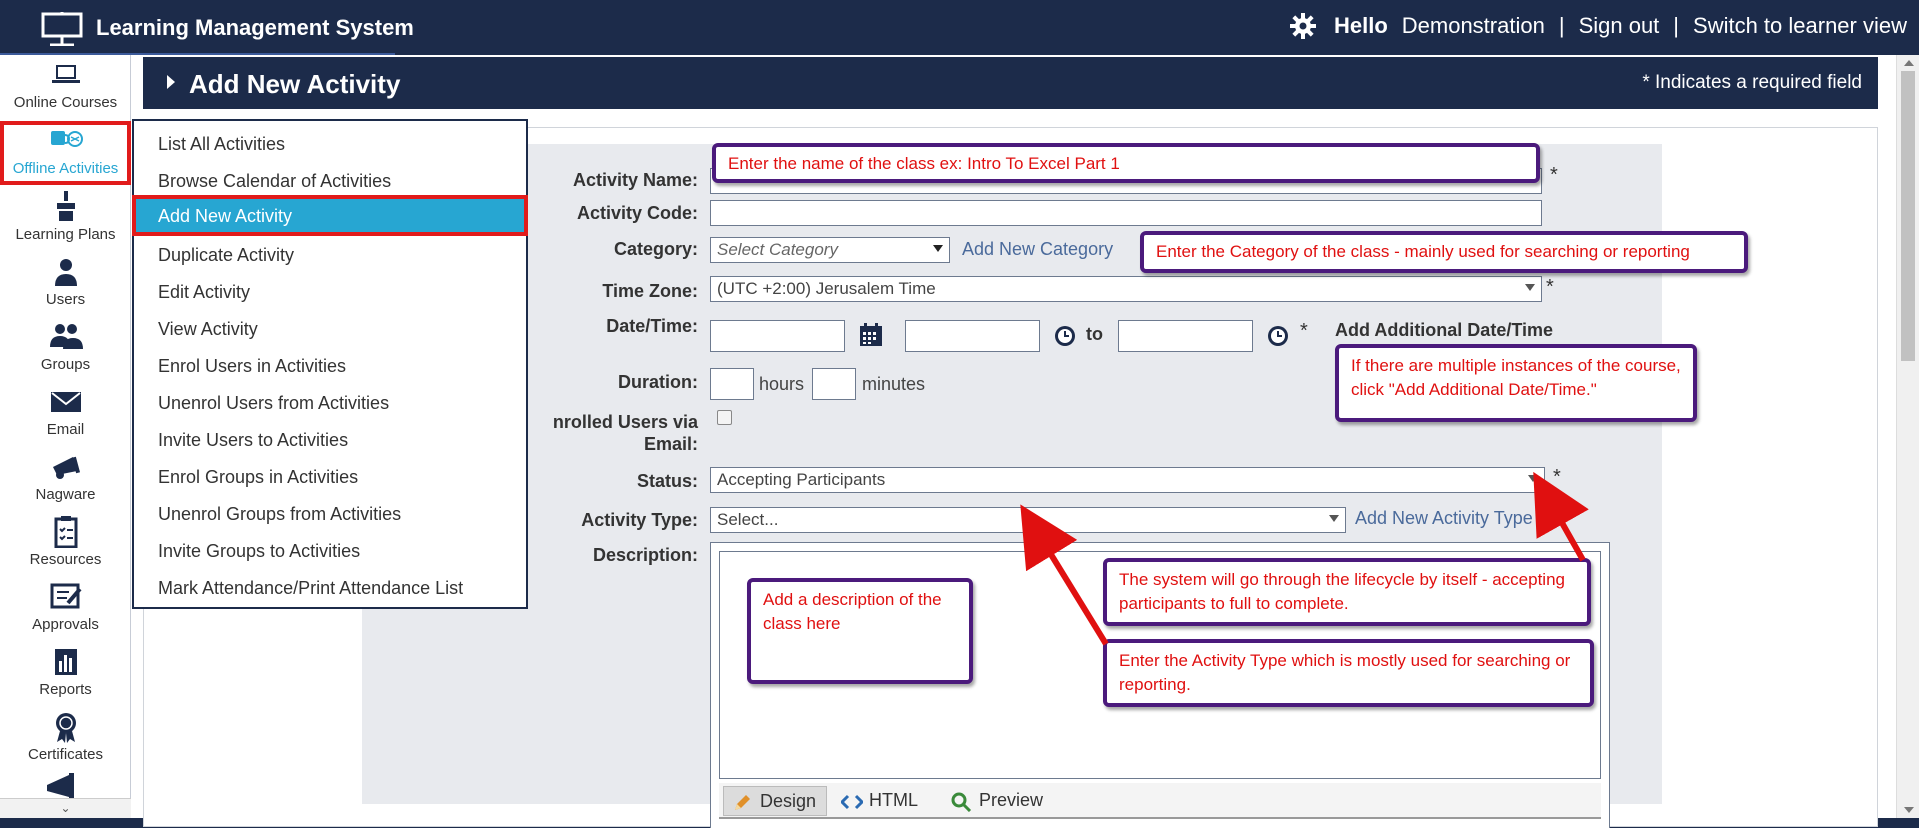 The height and width of the screenshot is (828, 1919). I want to click on nav-label: Offline Activities, so click(65, 168).